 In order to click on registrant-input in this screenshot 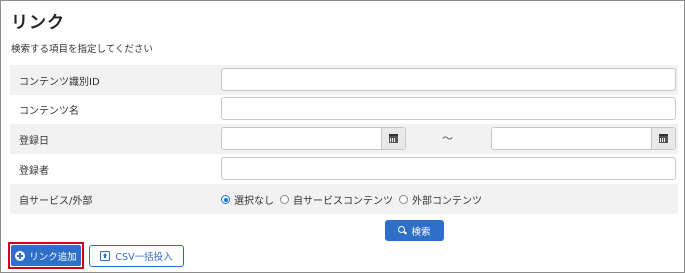, I will do `click(448, 168)`.